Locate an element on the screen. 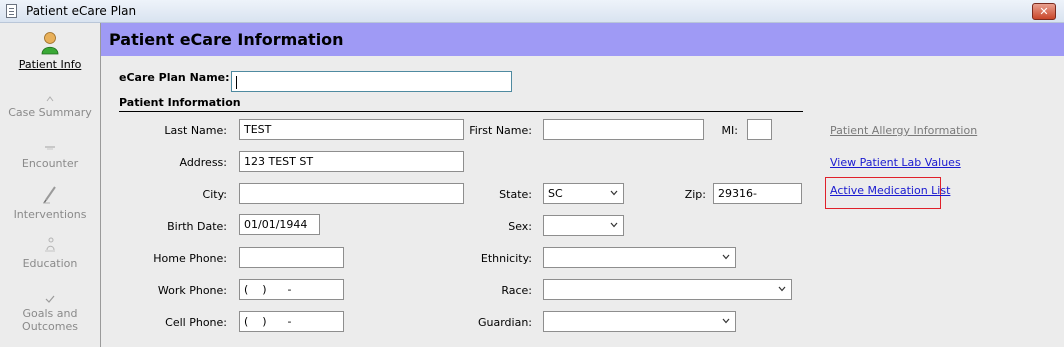 This screenshot has width=1064, height=347. sidebar-item-label-line2: Outcomes is located at coordinates (50, 326).